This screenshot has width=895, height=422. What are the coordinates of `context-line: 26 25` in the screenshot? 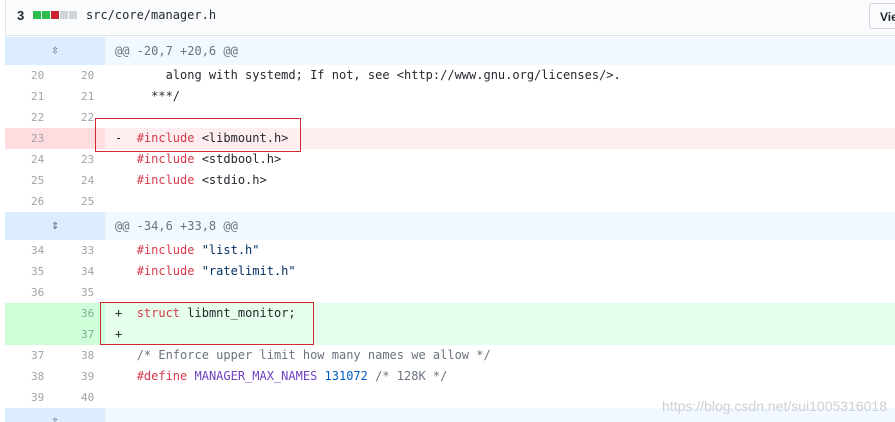 It's located at (450, 201).